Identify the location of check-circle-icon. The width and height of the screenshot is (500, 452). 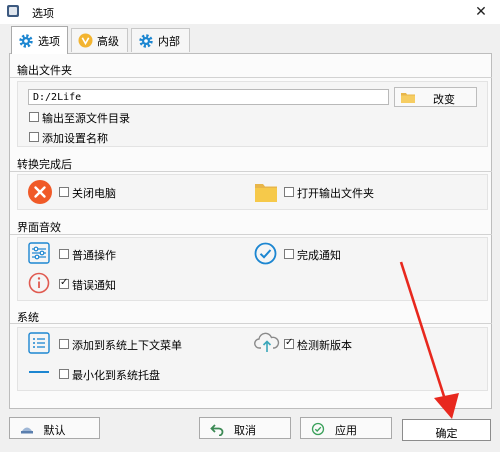
(265, 253).